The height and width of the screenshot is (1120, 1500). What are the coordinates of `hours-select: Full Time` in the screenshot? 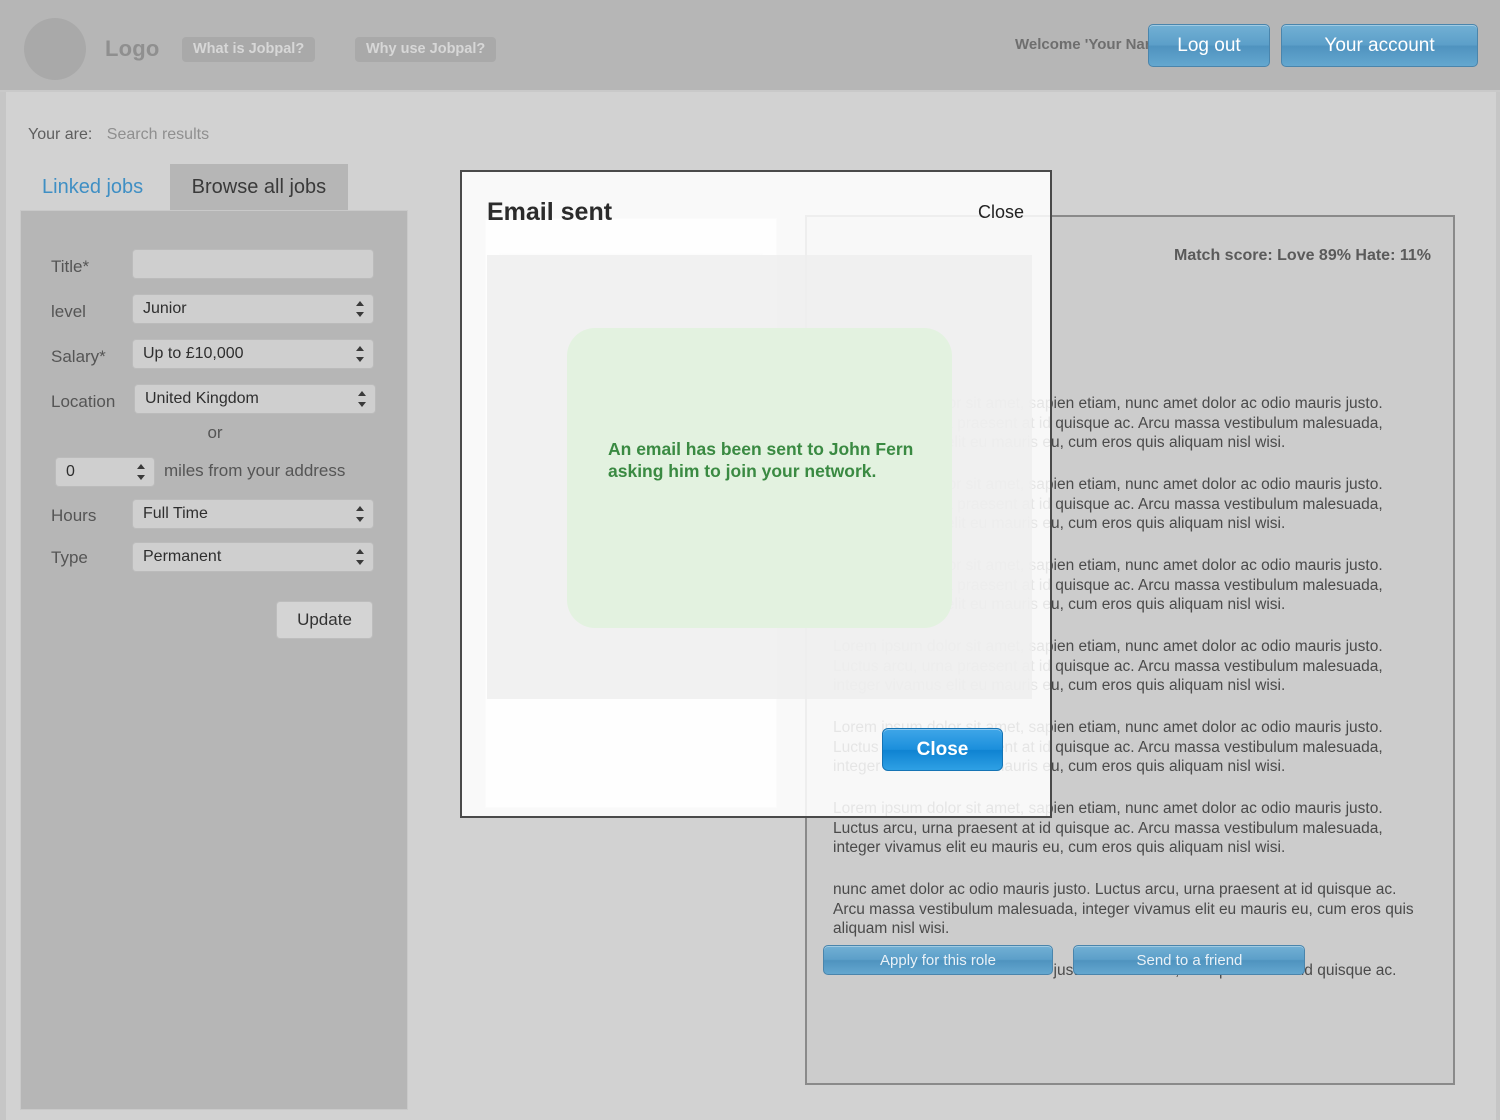 It's located at (253, 514).